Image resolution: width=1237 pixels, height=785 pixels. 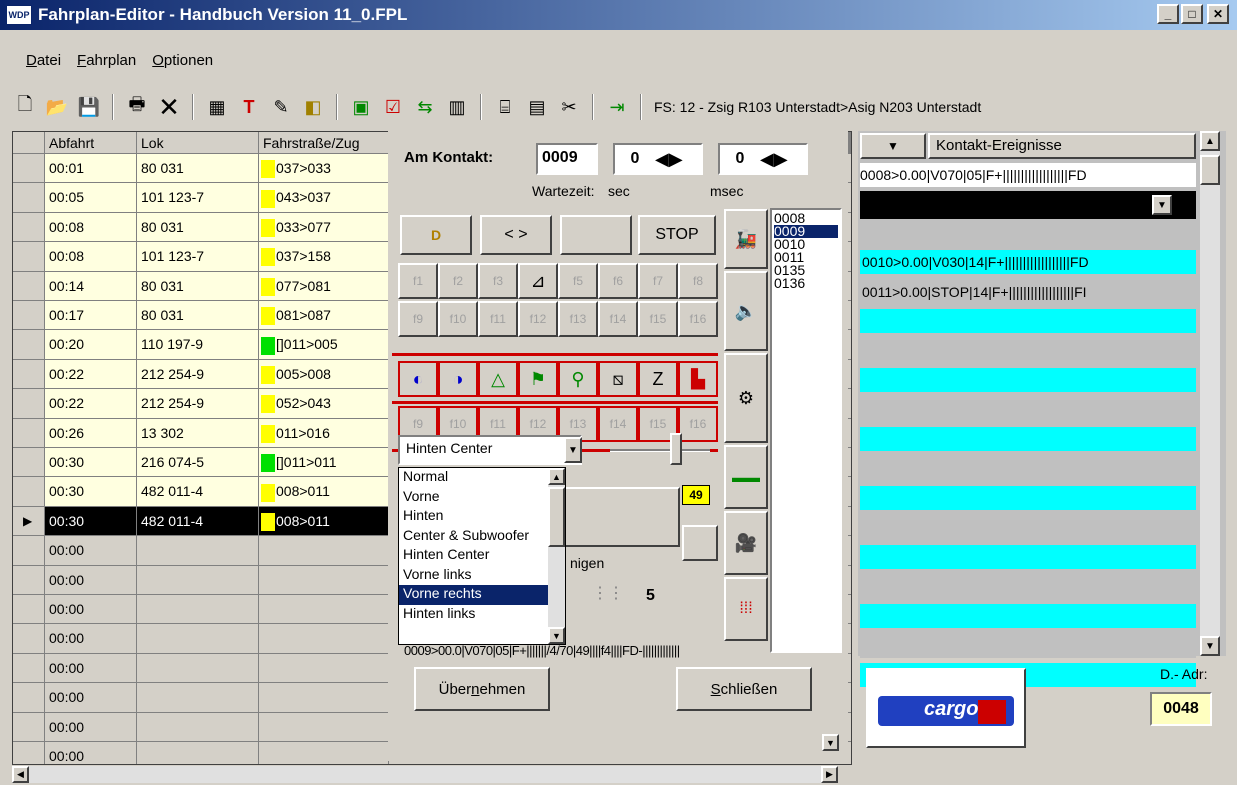 What do you see at coordinates (57, 107) in the screenshot?
I see `open-folder-icon: 📂` at bounding box center [57, 107].